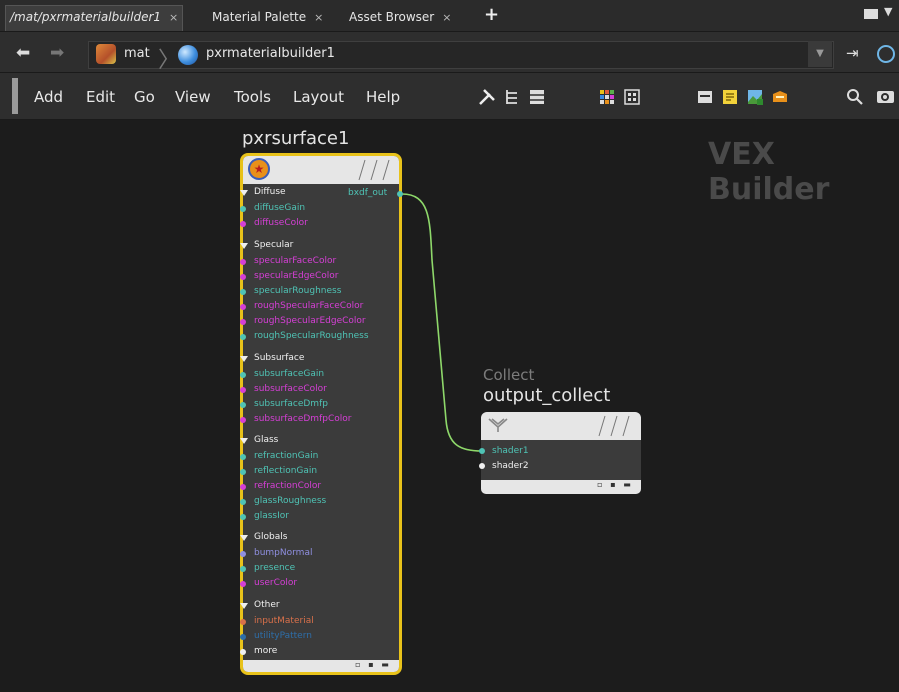 Image resolution: width=899 pixels, height=692 pixels. What do you see at coordinates (730, 97) in the screenshot?
I see `sticky-note-icon` at bounding box center [730, 97].